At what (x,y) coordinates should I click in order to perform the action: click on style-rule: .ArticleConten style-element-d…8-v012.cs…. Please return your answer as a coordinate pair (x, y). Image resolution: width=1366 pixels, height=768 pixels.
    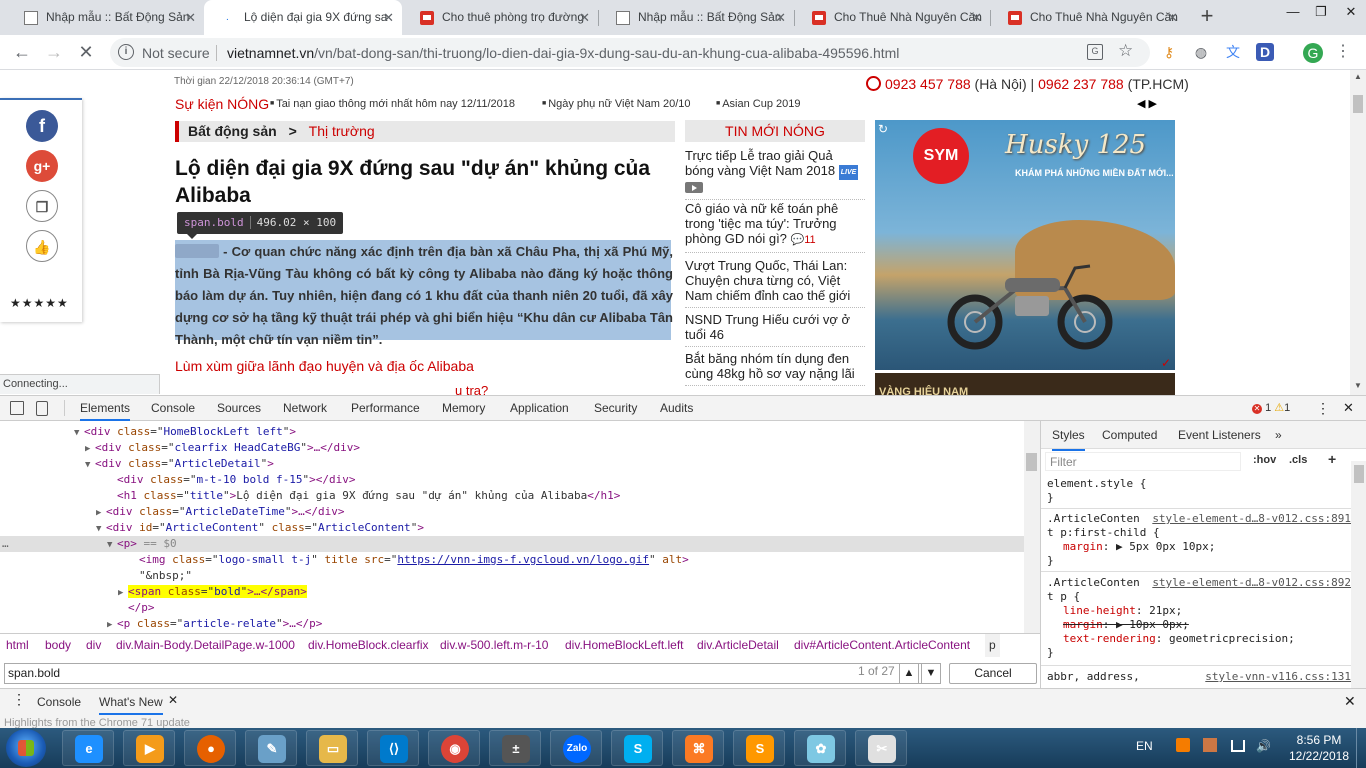
    Looking at the image, I should click on (1196, 541).